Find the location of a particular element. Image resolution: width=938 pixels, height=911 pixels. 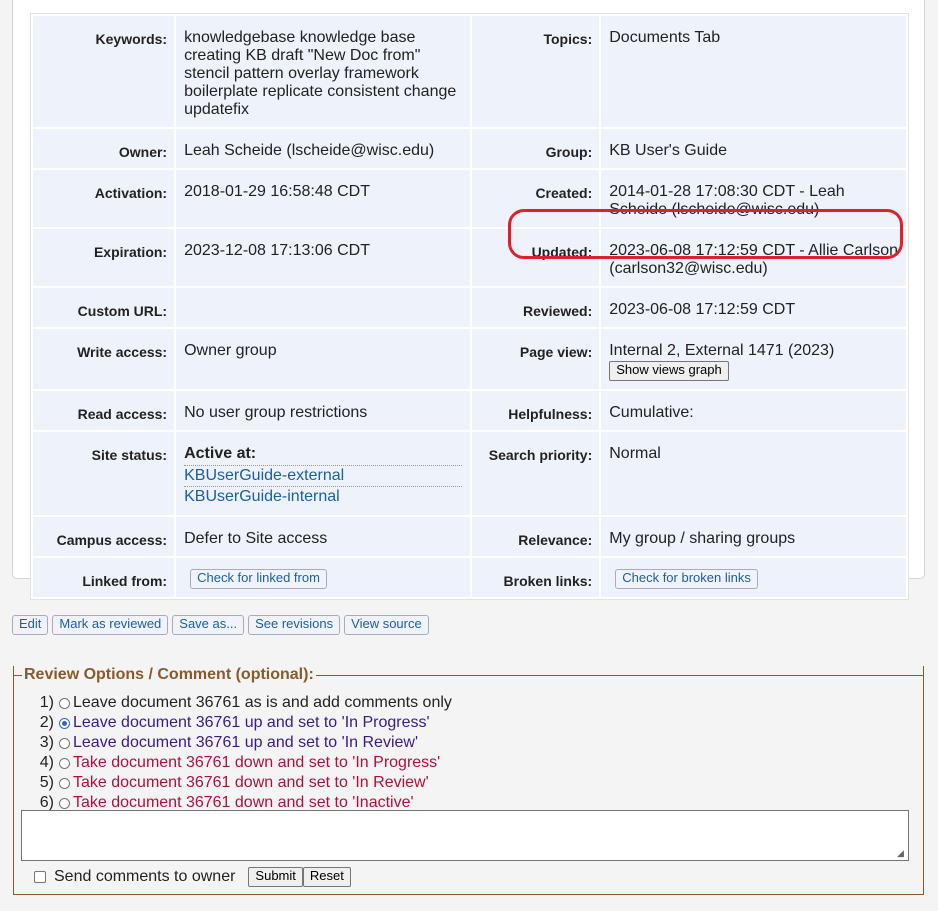

field-label-text: Topics: is located at coordinates (568, 39).